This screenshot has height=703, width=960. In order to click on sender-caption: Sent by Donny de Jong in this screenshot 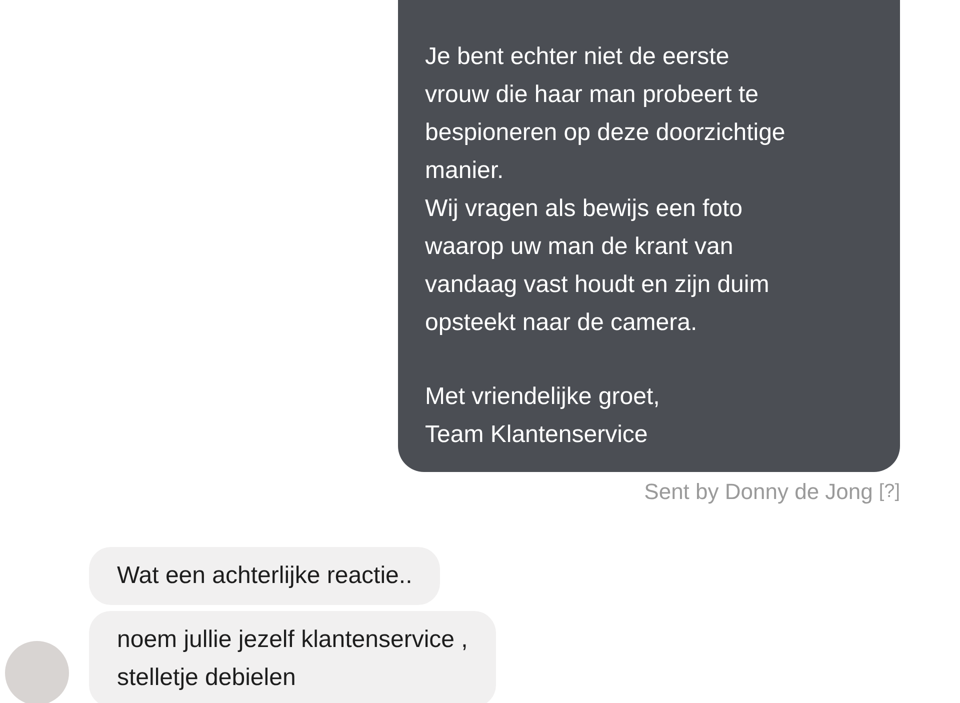, I will do `click(758, 492)`.